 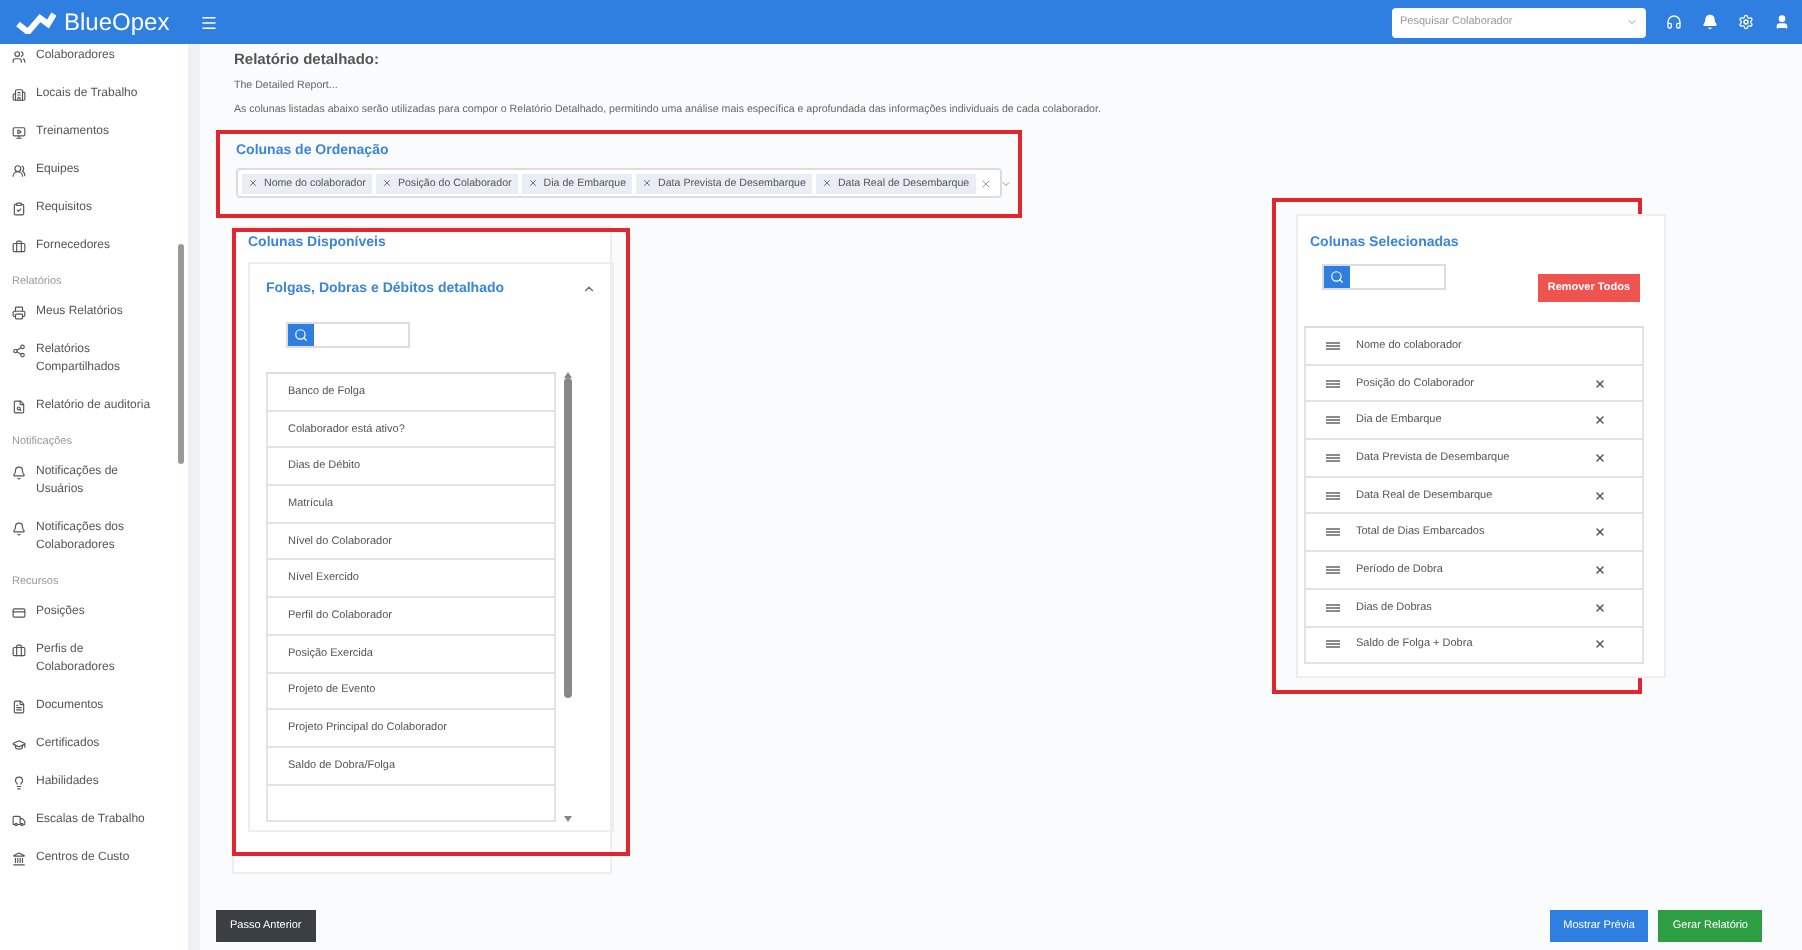 What do you see at coordinates (589, 289) in the screenshot?
I see `collapse-icon` at bounding box center [589, 289].